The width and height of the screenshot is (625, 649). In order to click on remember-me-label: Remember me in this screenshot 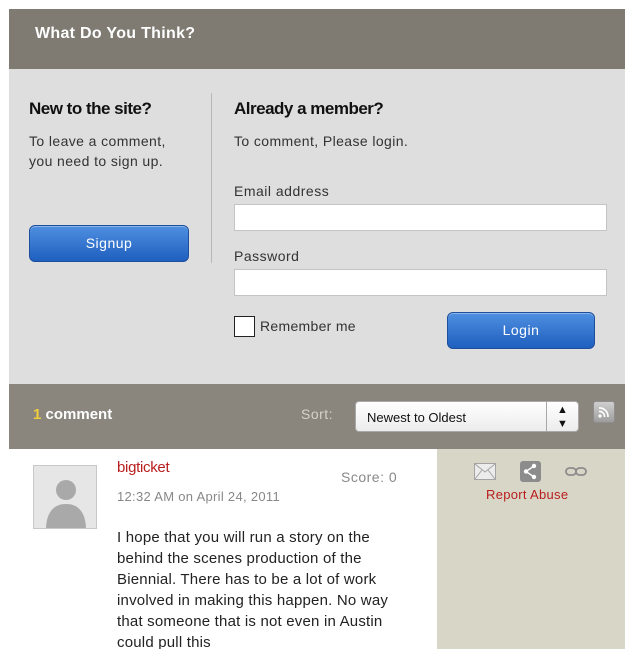, I will do `click(308, 326)`.